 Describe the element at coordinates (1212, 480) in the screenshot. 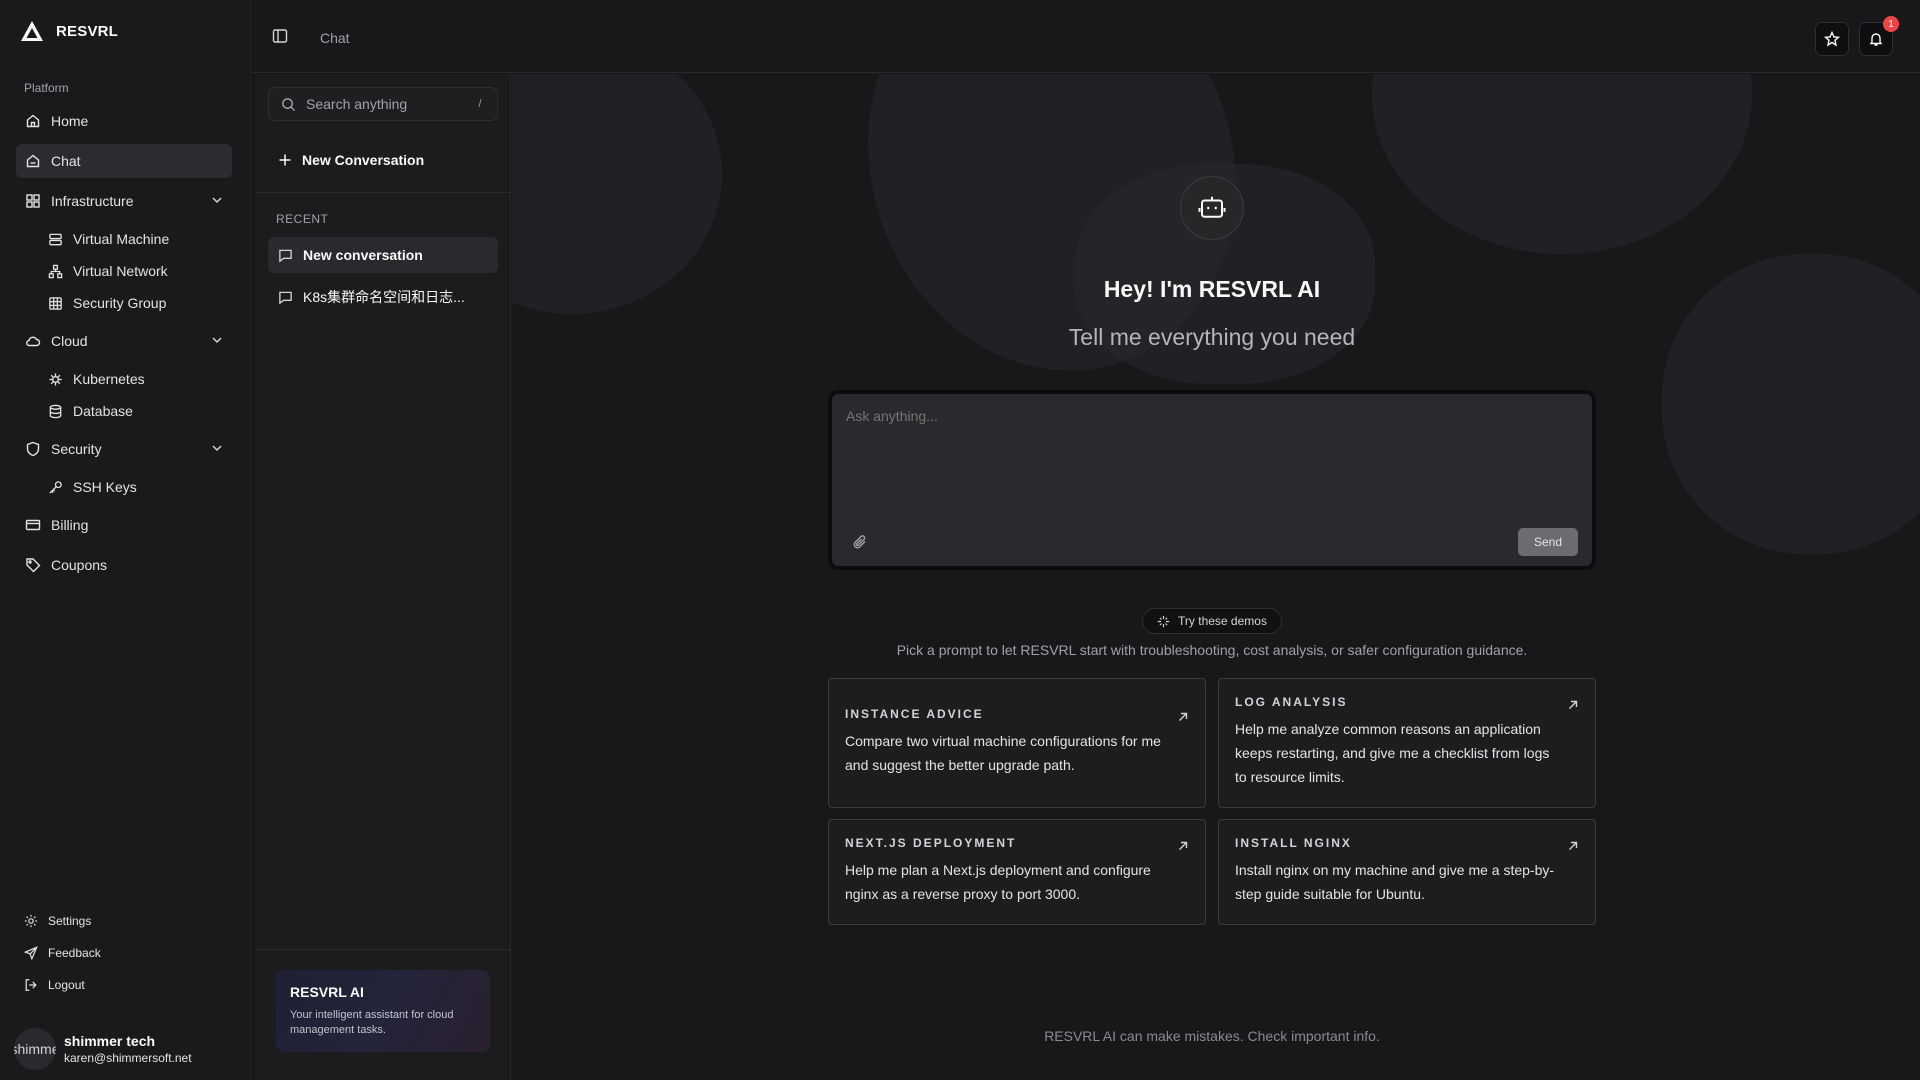

I see `composer: Send` at that location.